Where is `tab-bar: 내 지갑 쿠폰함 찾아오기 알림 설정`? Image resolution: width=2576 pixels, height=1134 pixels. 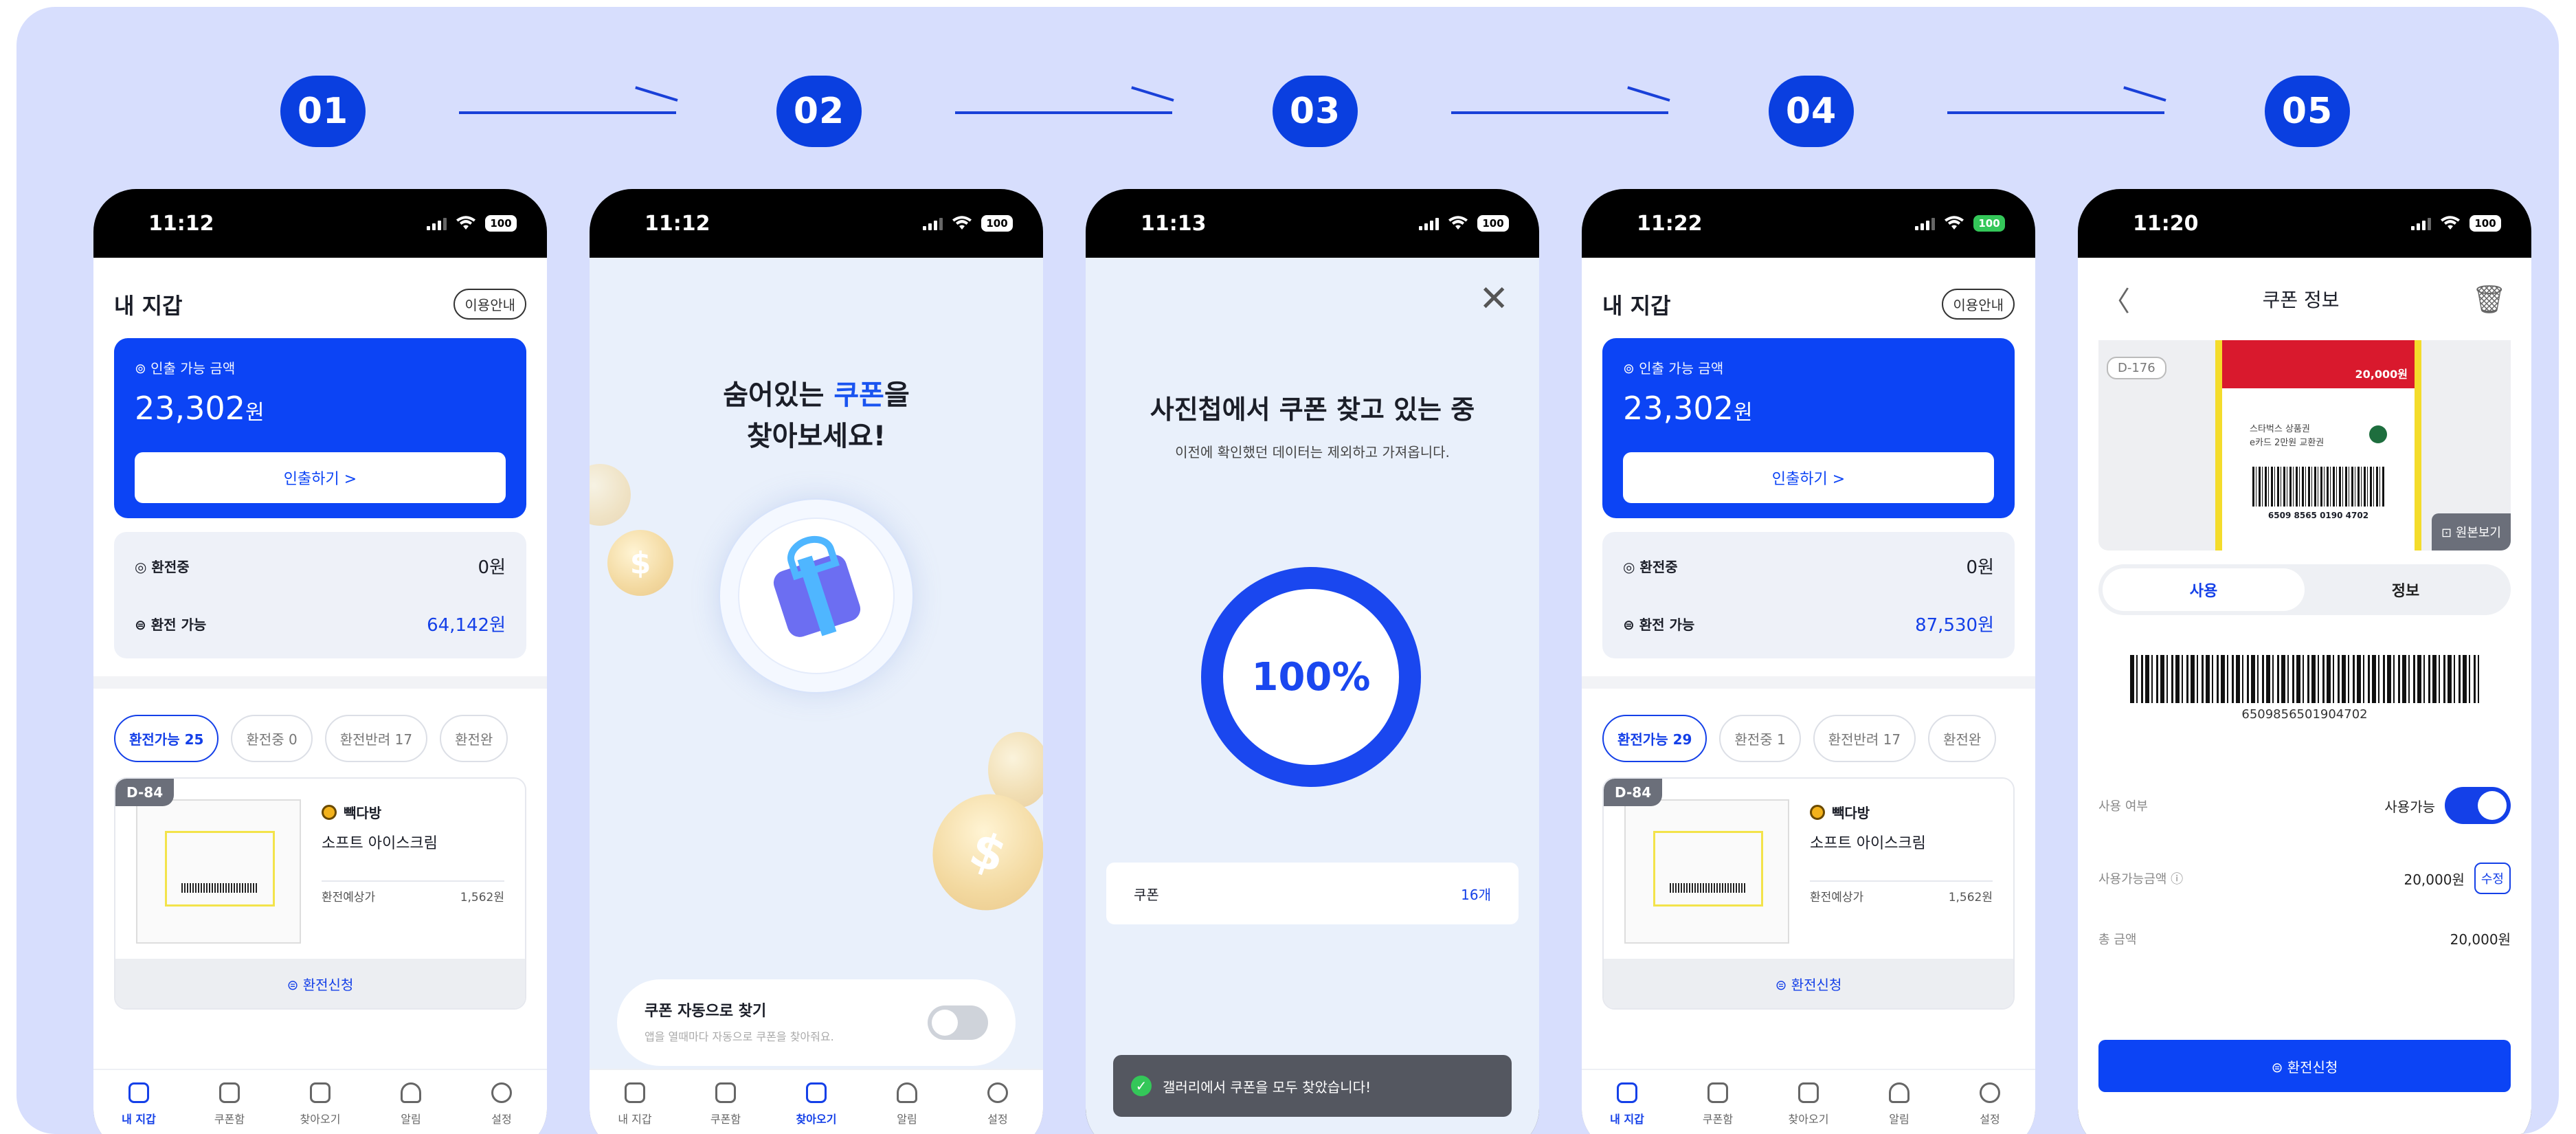 tab-bar: 내 지갑 쿠폰함 찾아오기 알림 설정 is located at coordinates (1808, 1101).